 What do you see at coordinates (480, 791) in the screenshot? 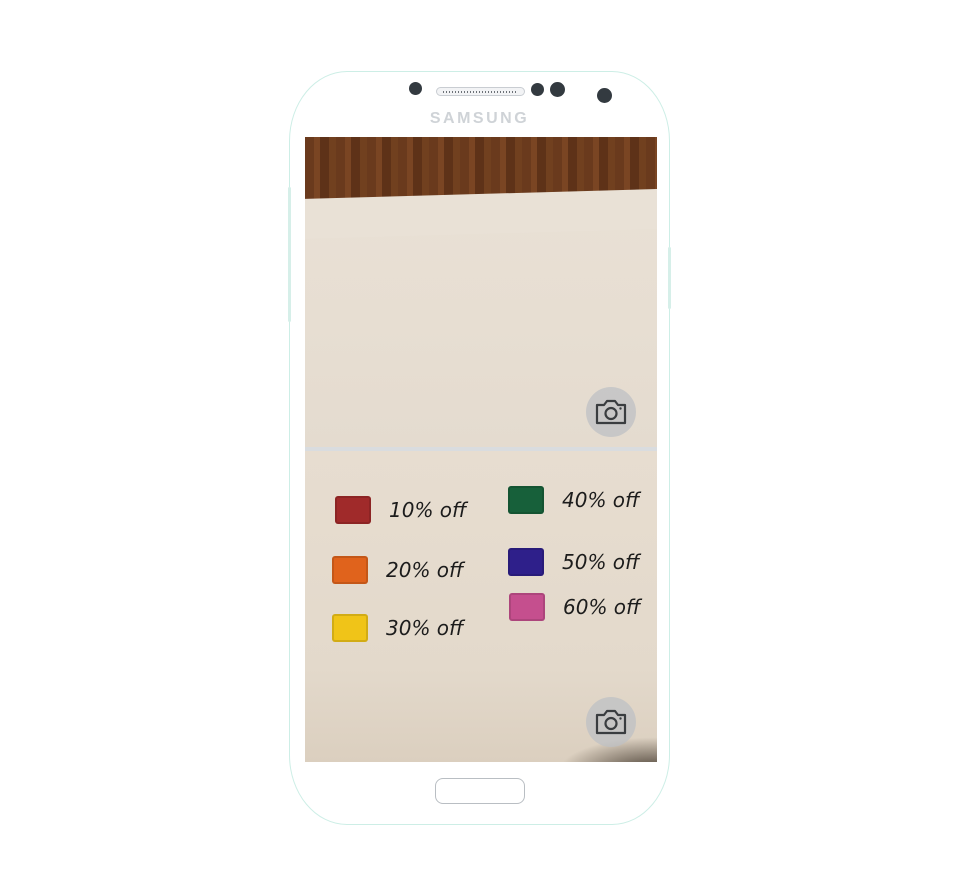
I see `home-button` at bounding box center [480, 791].